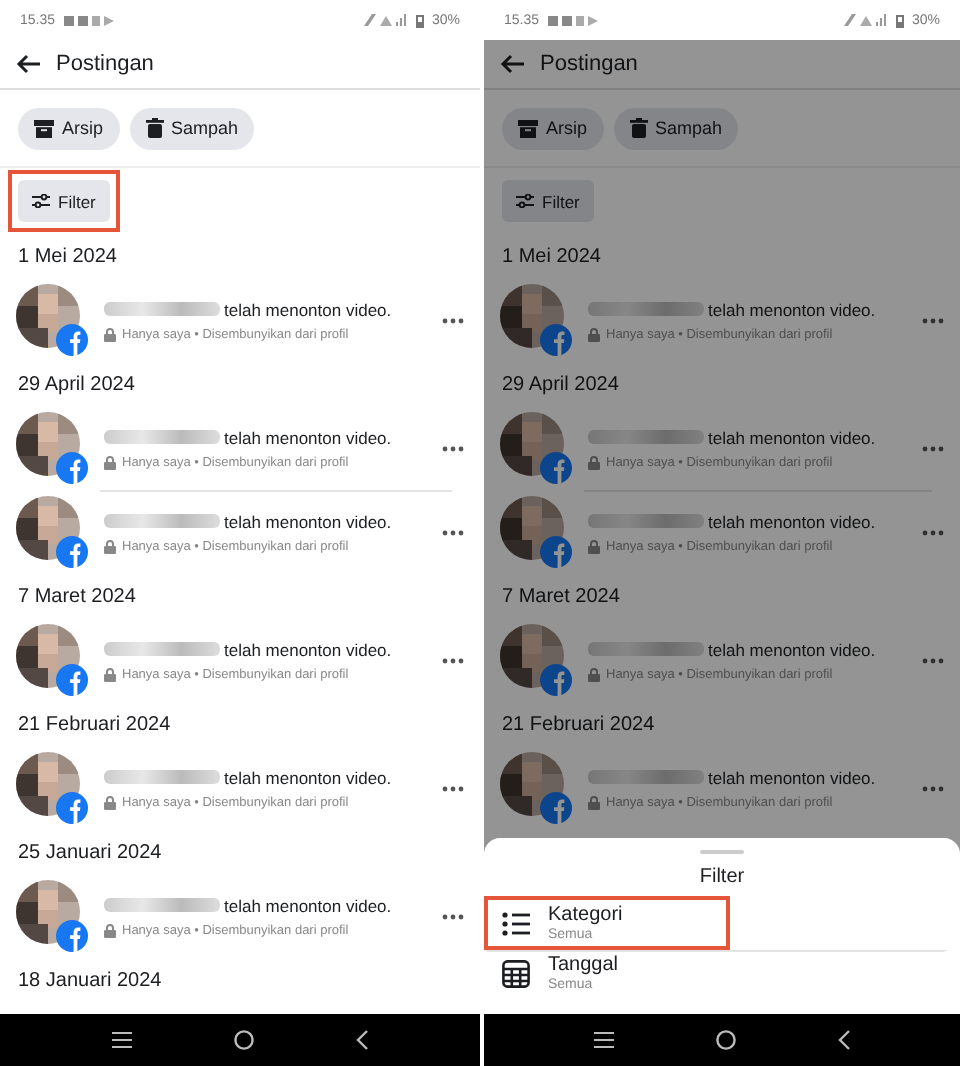  Describe the element at coordinates (516, 973) in the screenshot. I see `calendar-icon` at that location.